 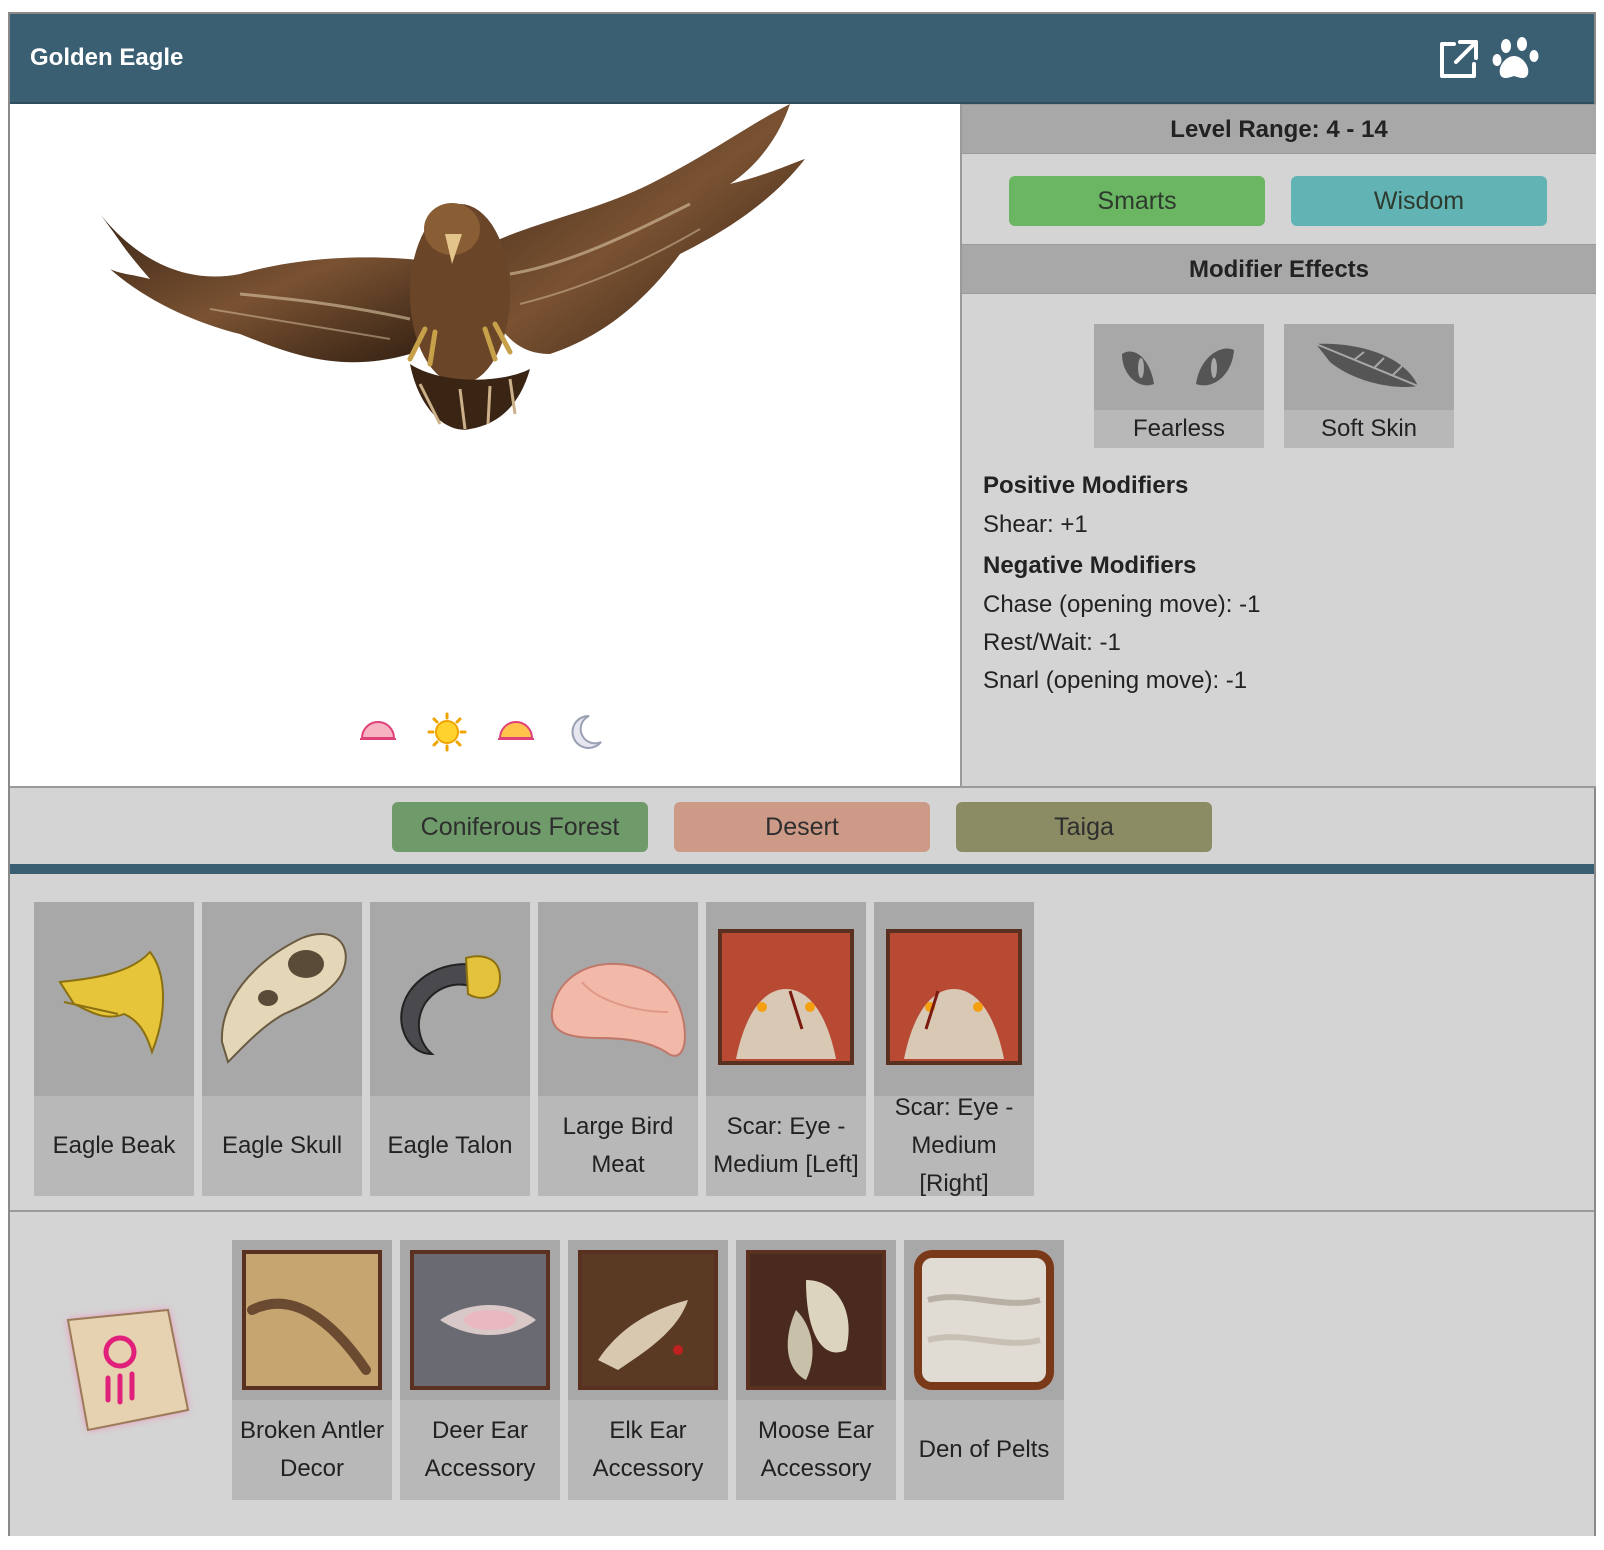 What do you see at coordinates (128, 1370) in the screenshot?
I see `quest-scroll-icon` at bounding box center [128, 1370].